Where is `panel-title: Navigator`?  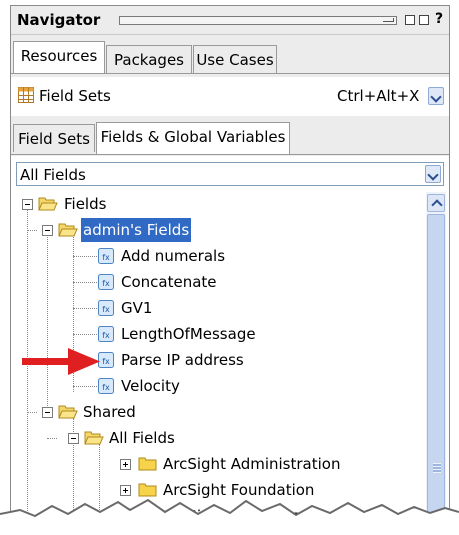 panel-title: Navigator is located at coordinates (59, 20).